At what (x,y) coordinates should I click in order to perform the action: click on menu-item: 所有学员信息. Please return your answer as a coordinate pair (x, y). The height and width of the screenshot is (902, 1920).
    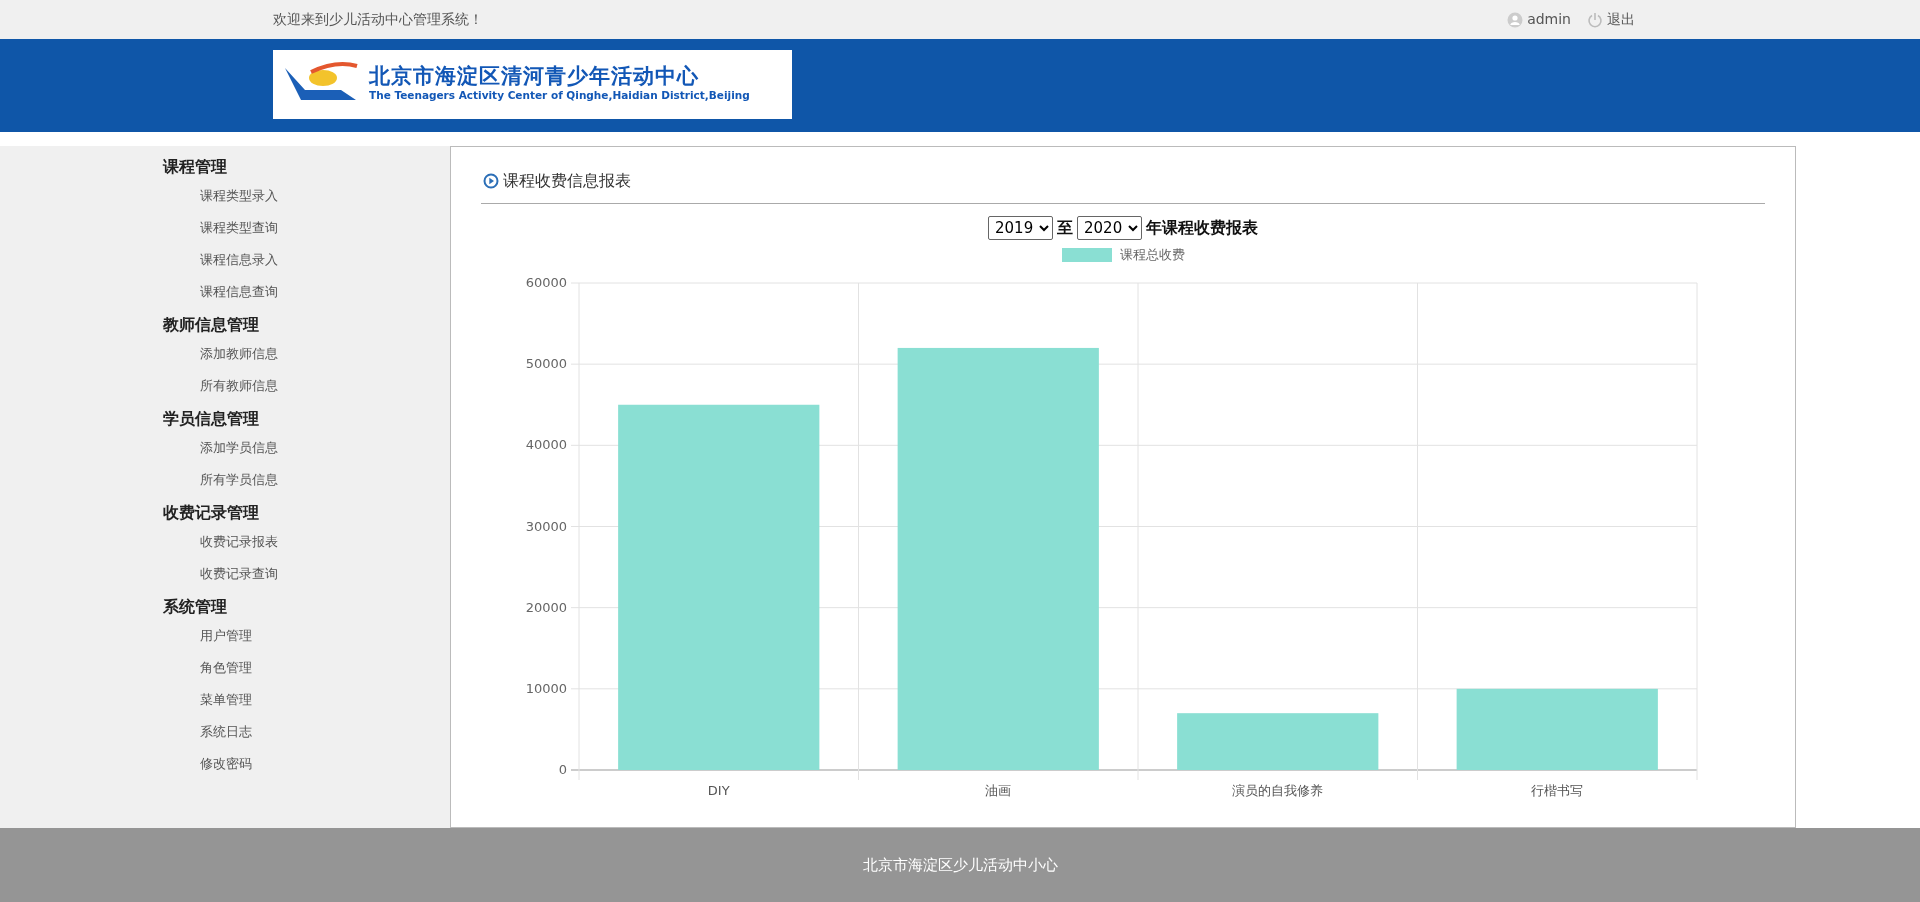
    Looking at the image, I should click on (220, 480).